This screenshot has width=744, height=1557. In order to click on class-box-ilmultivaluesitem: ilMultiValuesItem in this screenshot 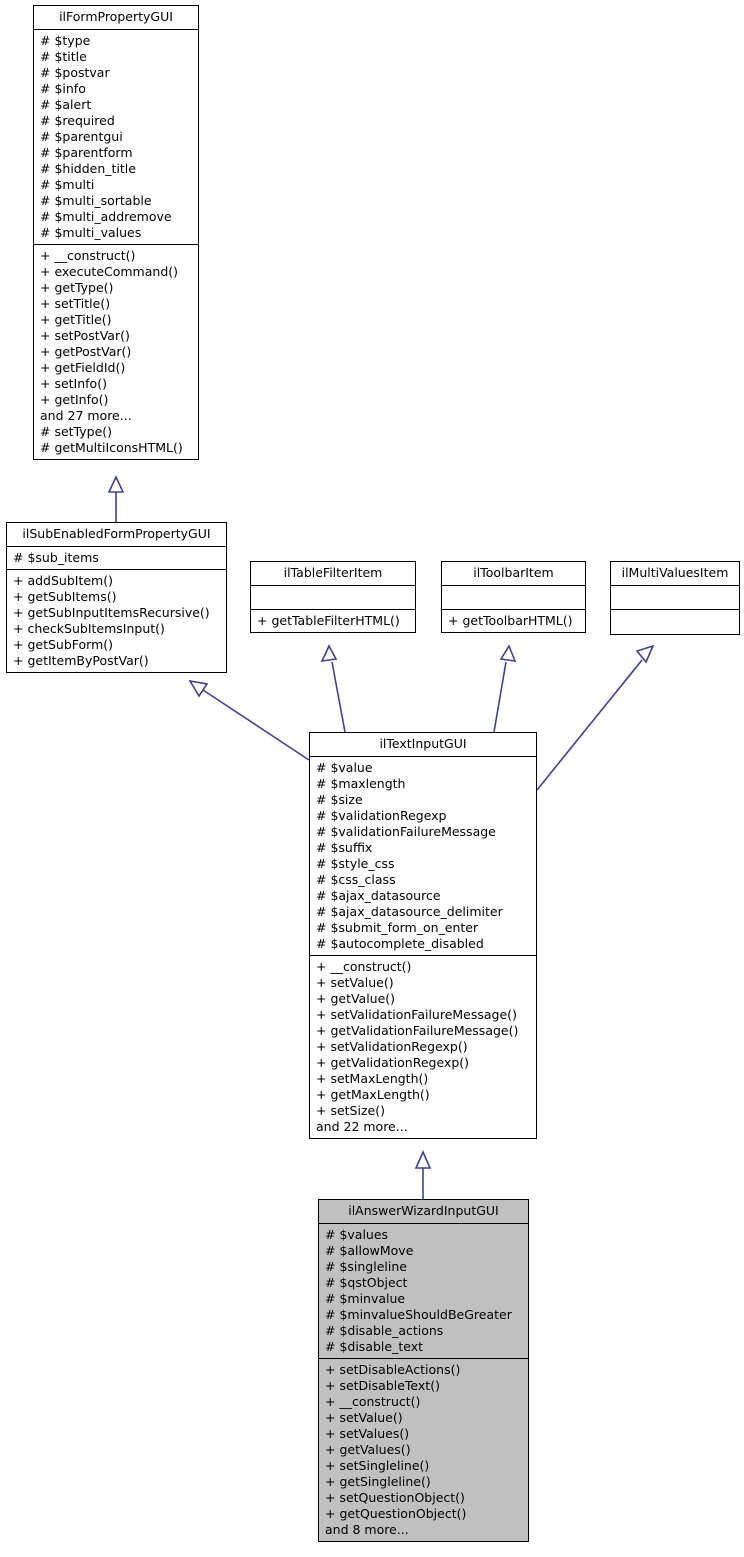, I will do `click(675, 598)`.